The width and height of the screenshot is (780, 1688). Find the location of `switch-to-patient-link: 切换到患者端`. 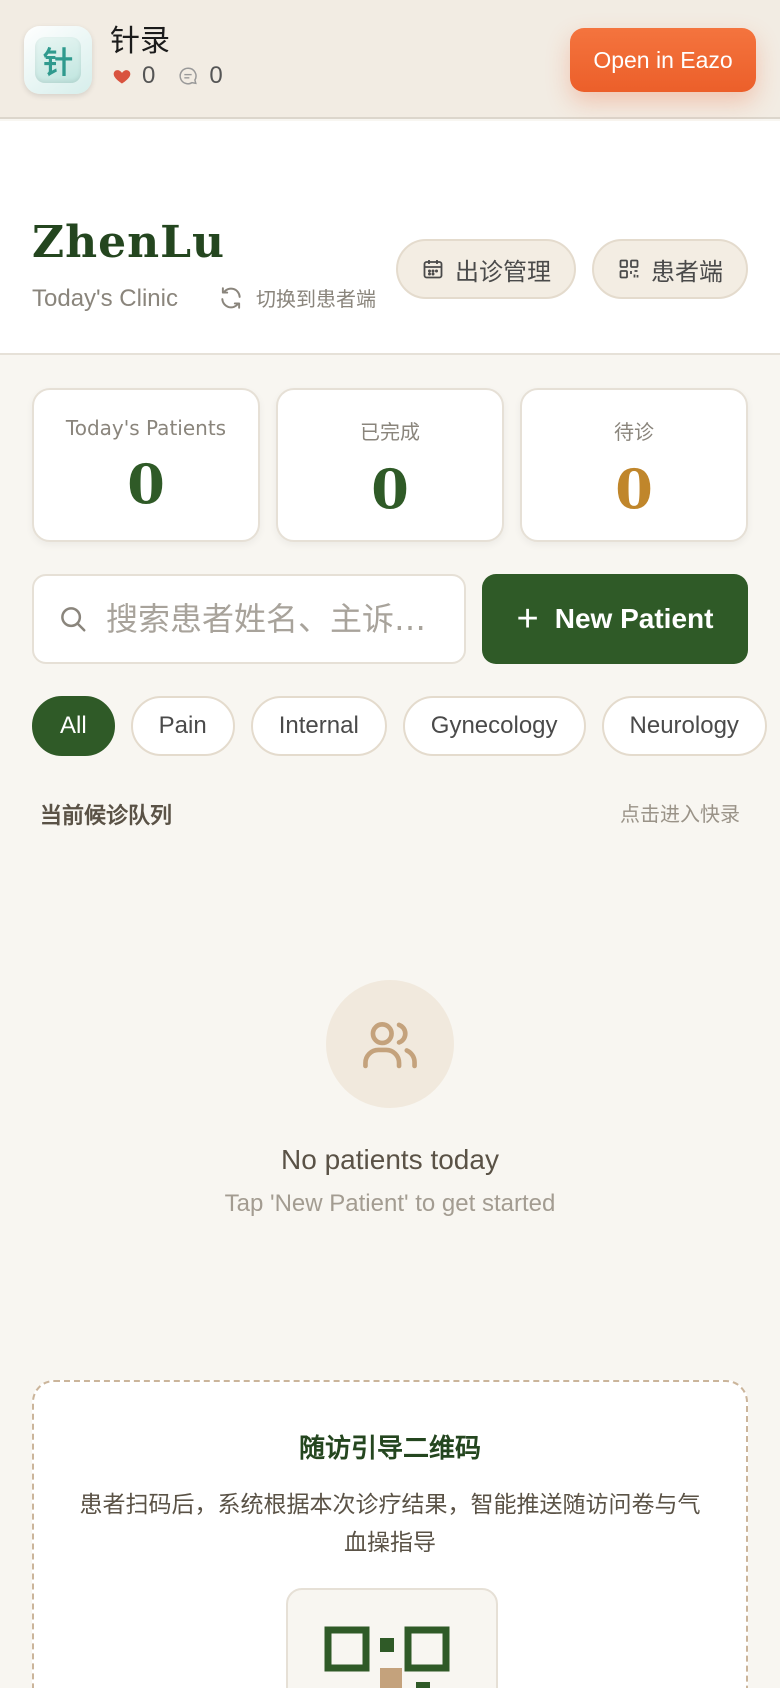

switch-to-patient-link: 切换到患者端 is located at coordinates (297, 297).